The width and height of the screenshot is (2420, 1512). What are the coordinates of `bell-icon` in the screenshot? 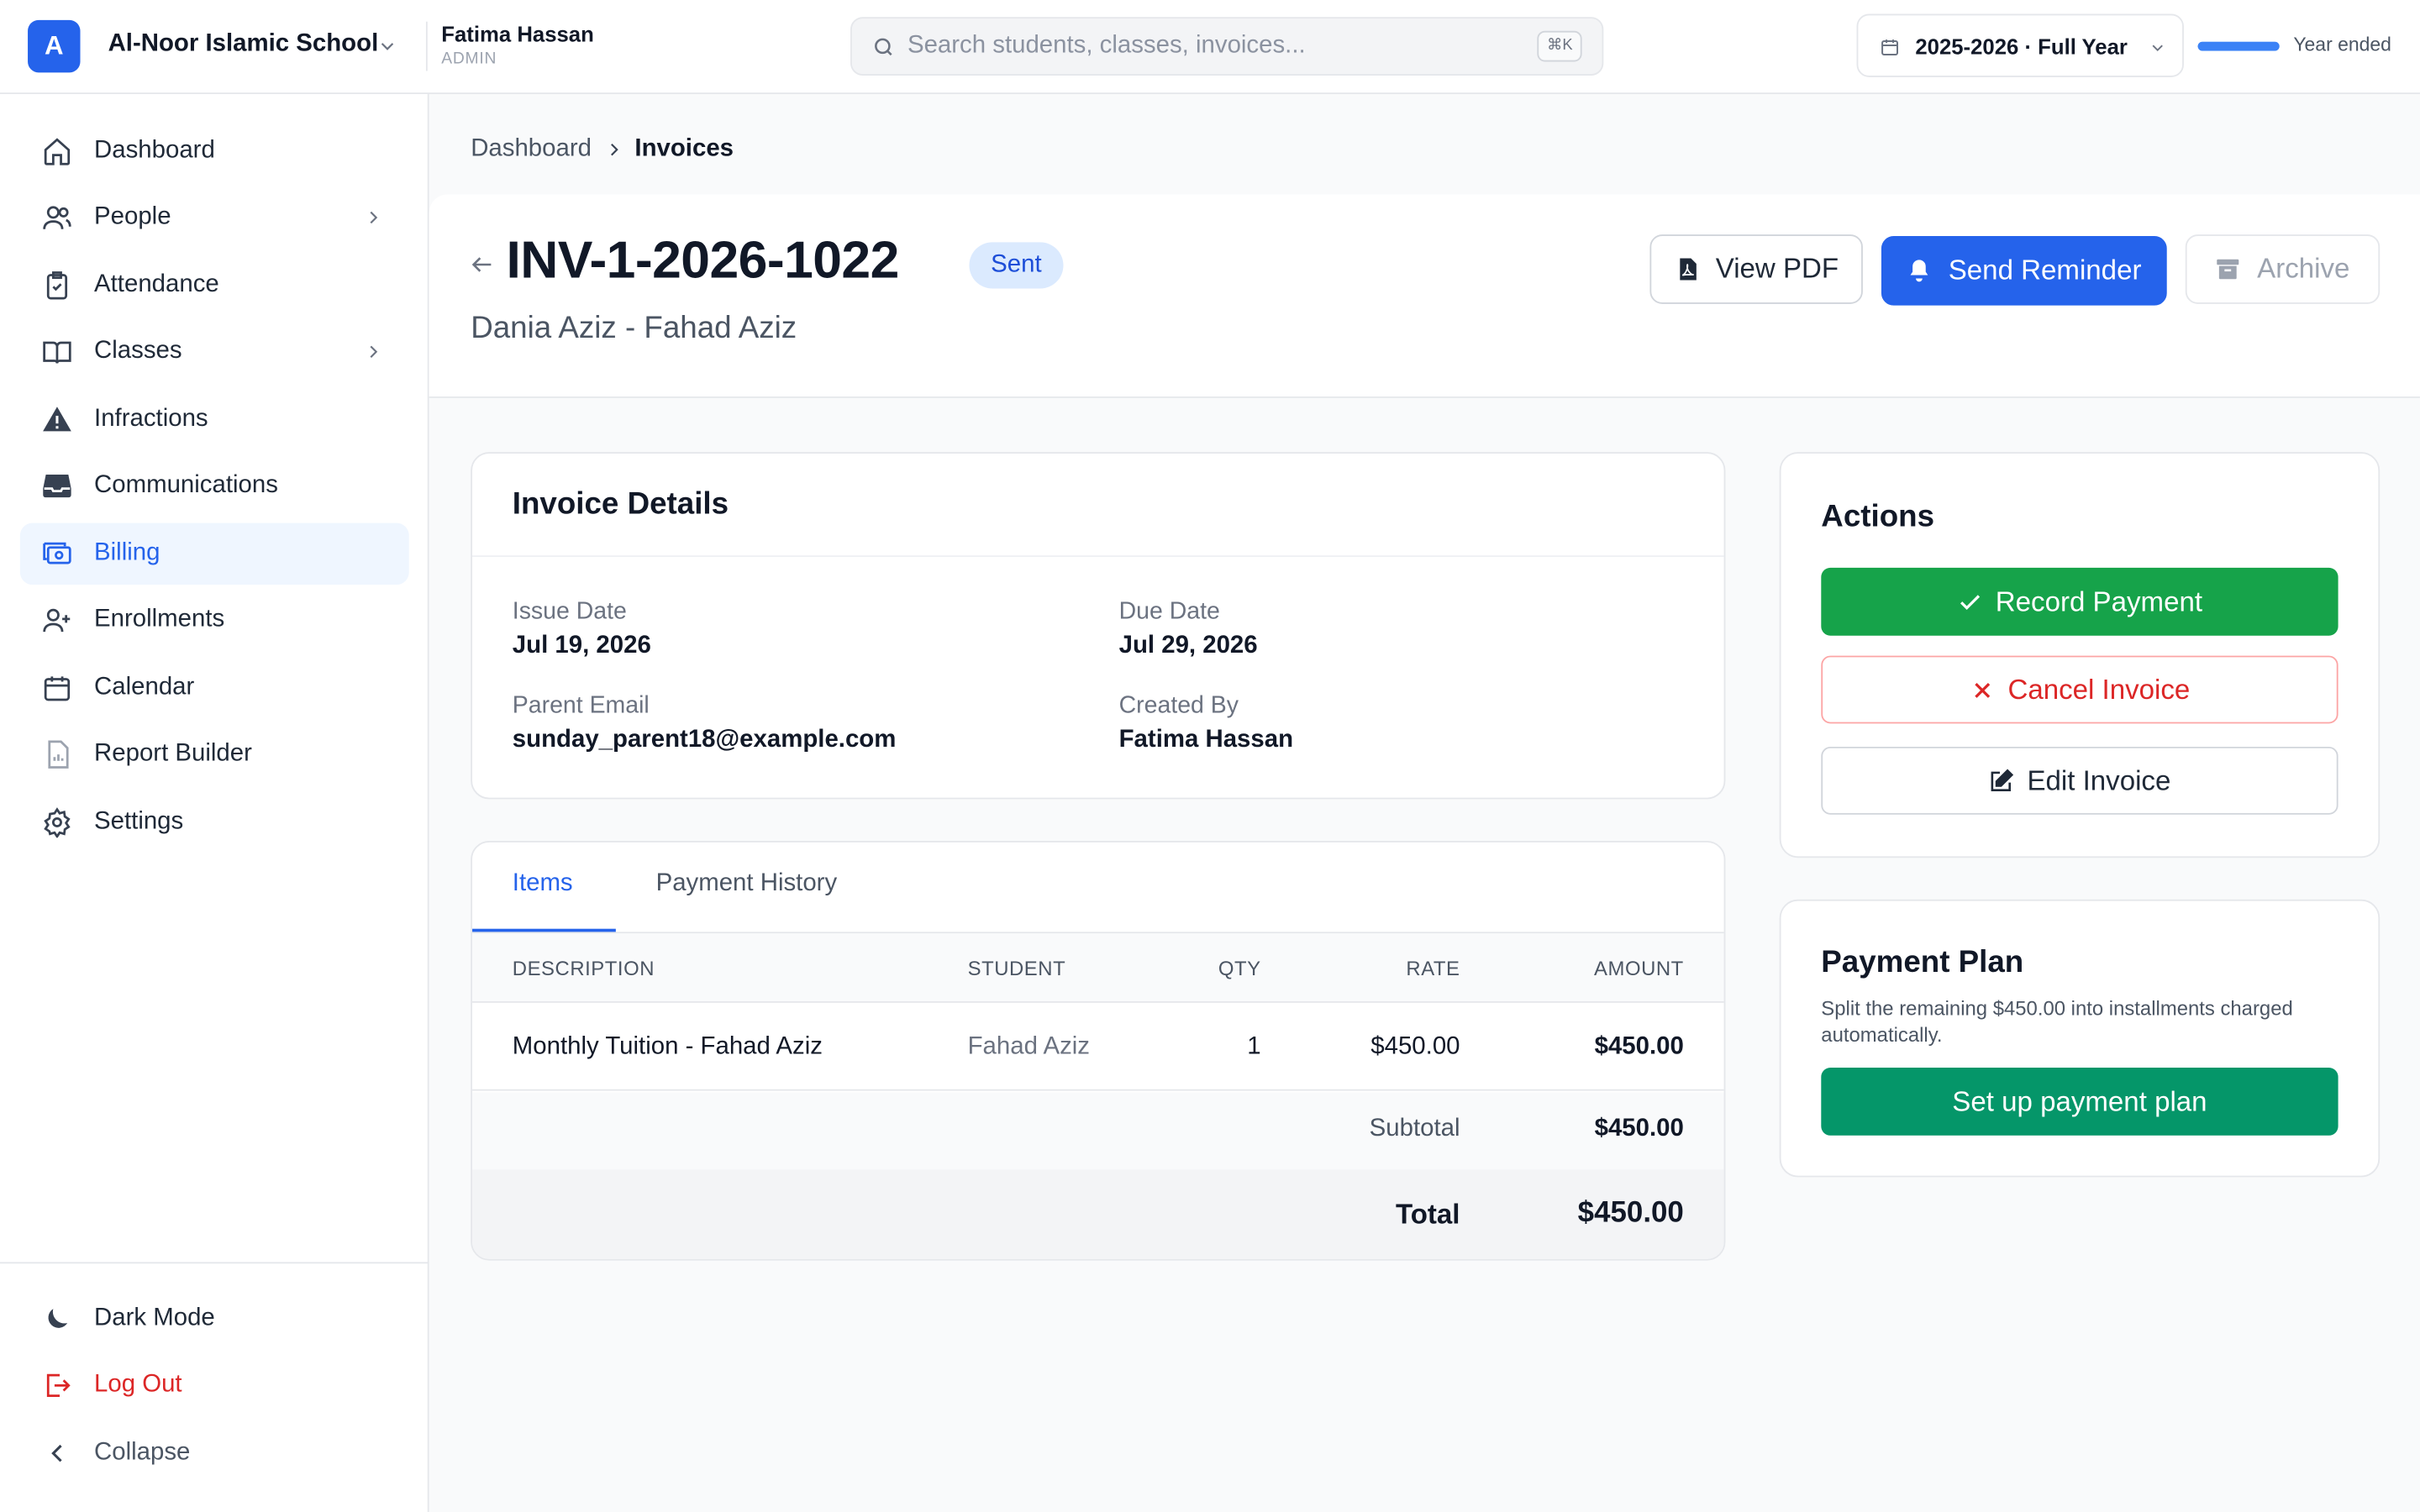 It's located at (1920, 271).